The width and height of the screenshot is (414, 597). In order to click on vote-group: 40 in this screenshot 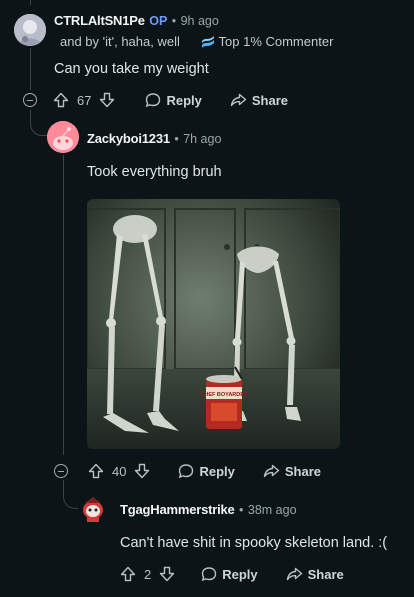, I will do `click(119, 471)`.